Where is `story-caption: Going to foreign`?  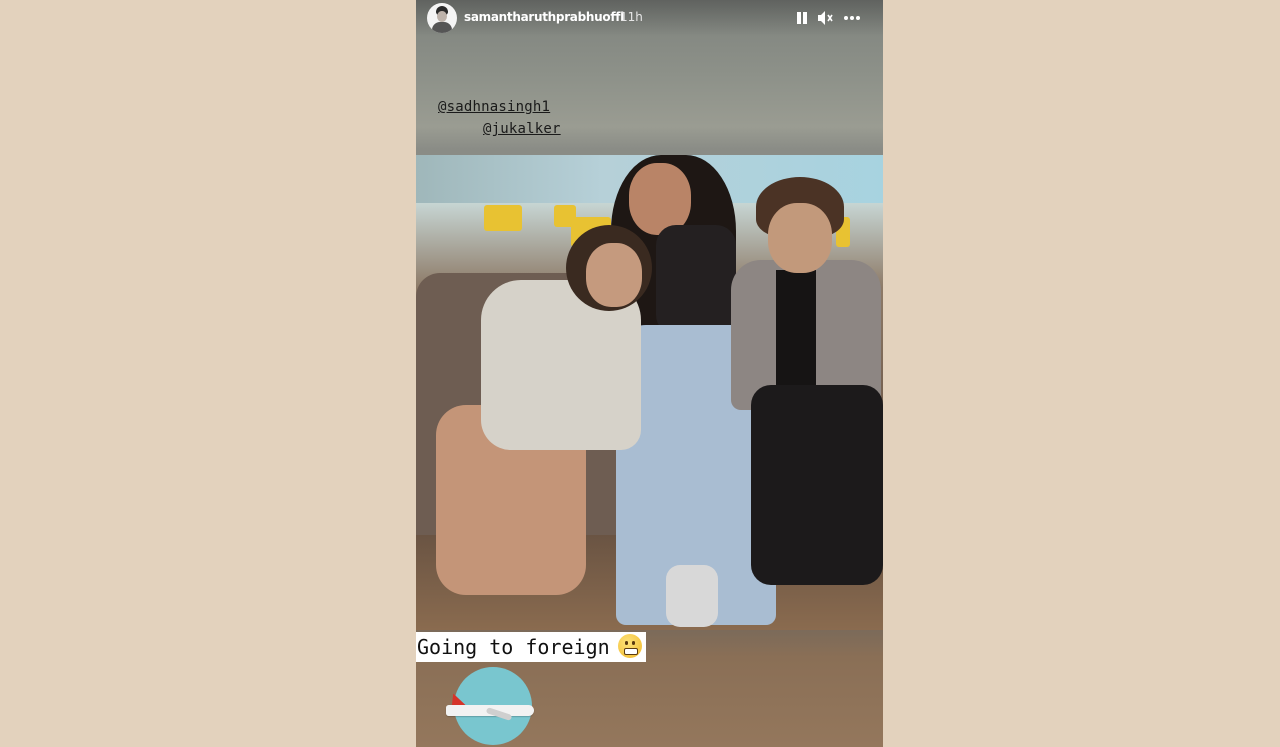 story-caption: Going to foreign is located at coordinates (531, 647).